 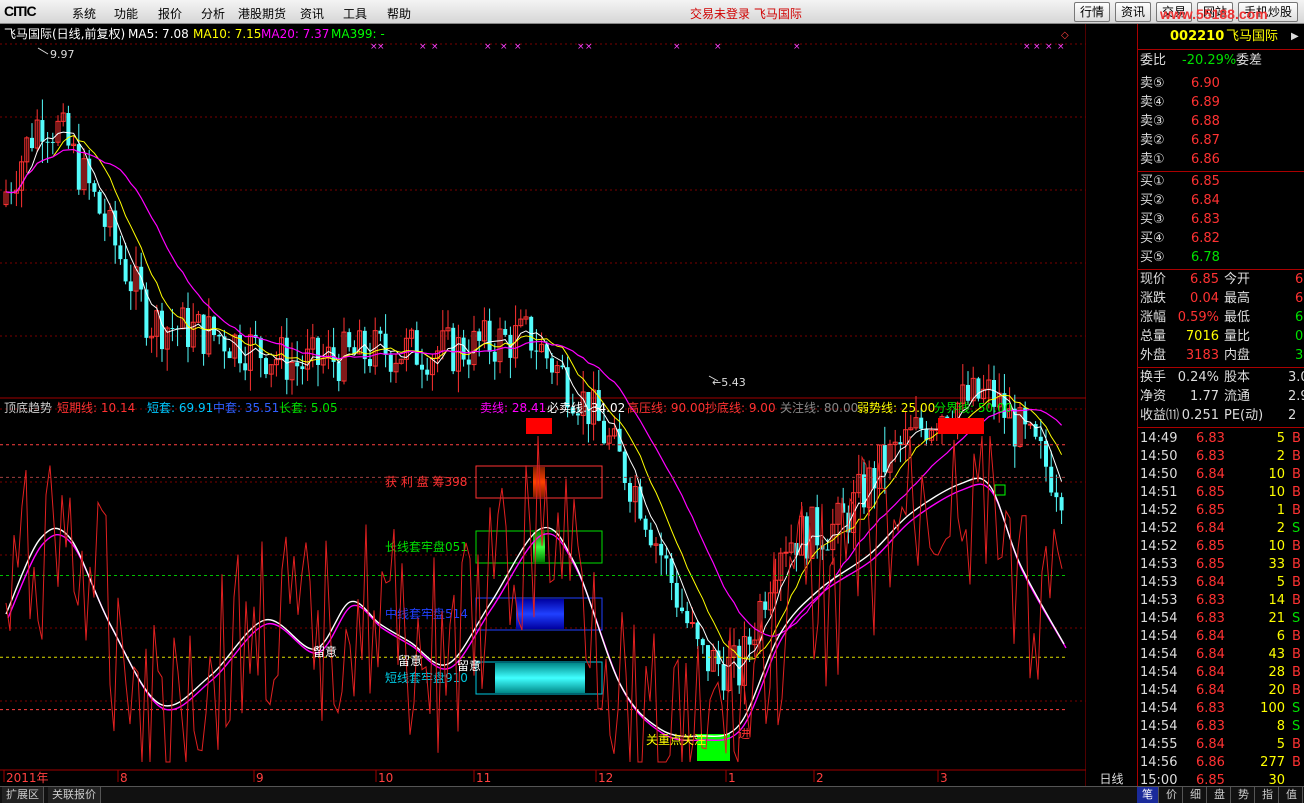 I want to click on tick-price: 6.83, so click(x=1210, y=438).